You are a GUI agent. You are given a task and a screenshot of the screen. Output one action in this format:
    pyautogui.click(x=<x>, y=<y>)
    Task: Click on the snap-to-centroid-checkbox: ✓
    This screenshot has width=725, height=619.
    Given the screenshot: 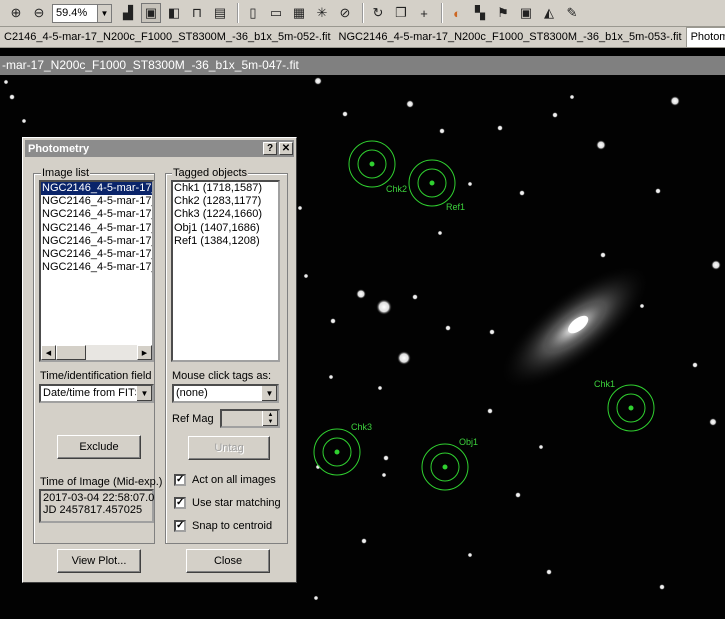 What is the action you would take?
    pyautogui.click(x=180, y=526)
    